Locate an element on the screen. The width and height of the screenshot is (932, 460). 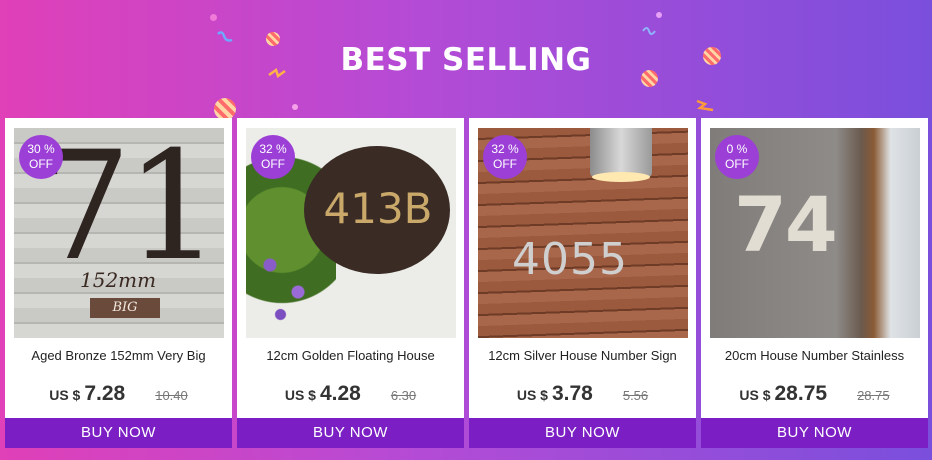
sale-price: 28.75 is located at coordinates (801, 393).